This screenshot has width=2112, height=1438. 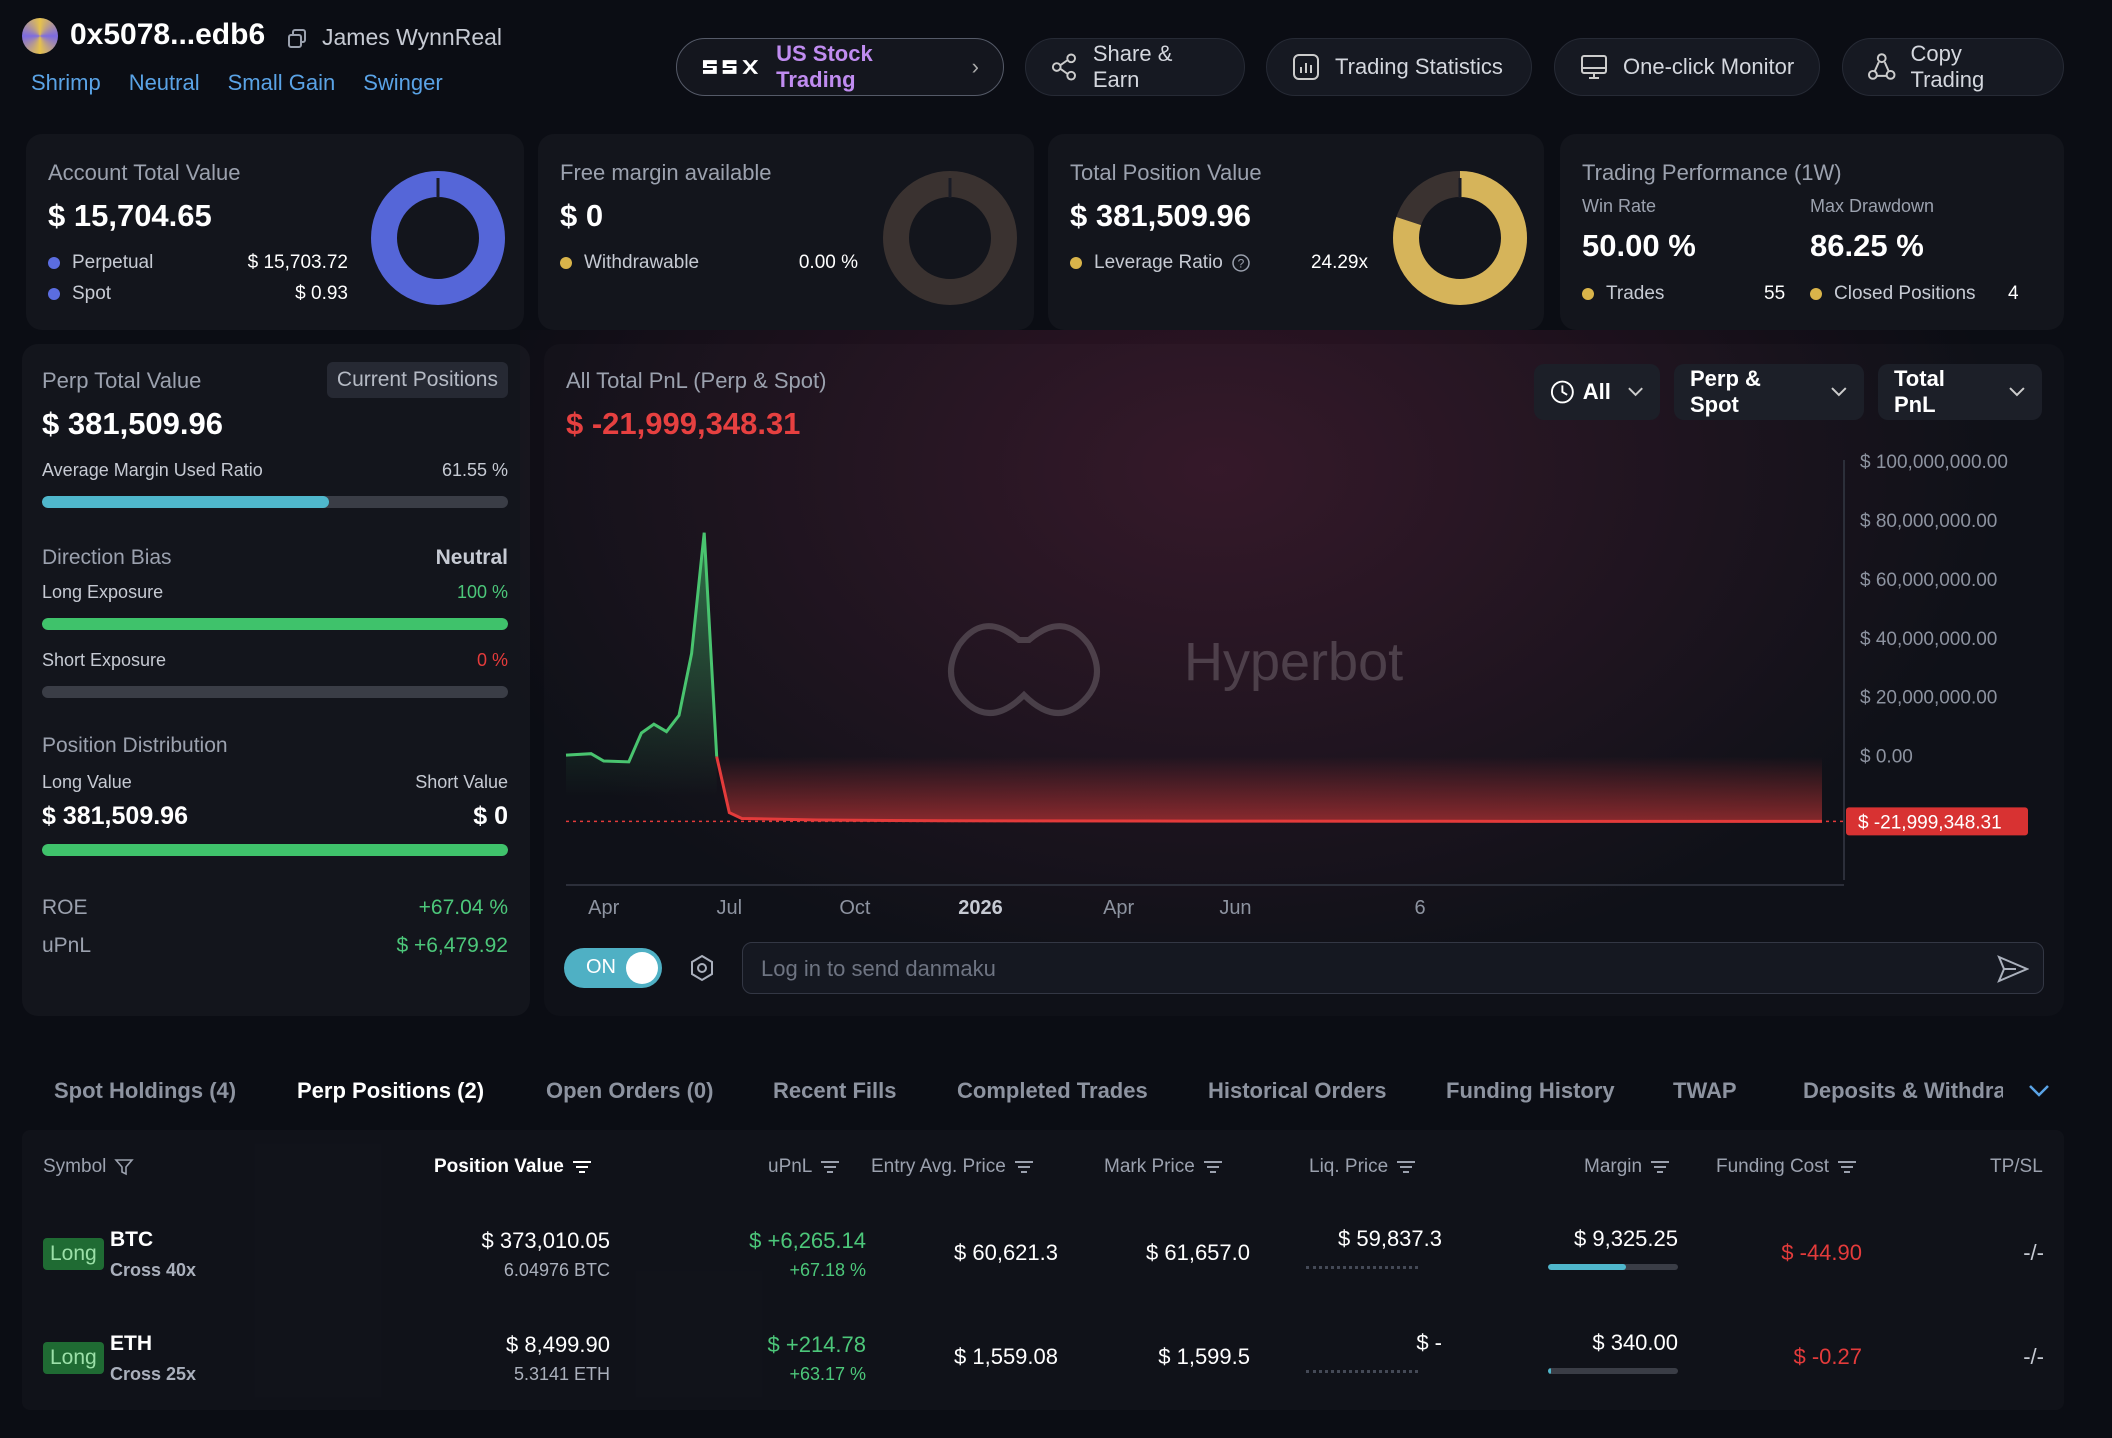 What do you see at coordinates (730, 67) in the screenshot?
I see `brand-logo-icon` at bounding box center [730, 67].